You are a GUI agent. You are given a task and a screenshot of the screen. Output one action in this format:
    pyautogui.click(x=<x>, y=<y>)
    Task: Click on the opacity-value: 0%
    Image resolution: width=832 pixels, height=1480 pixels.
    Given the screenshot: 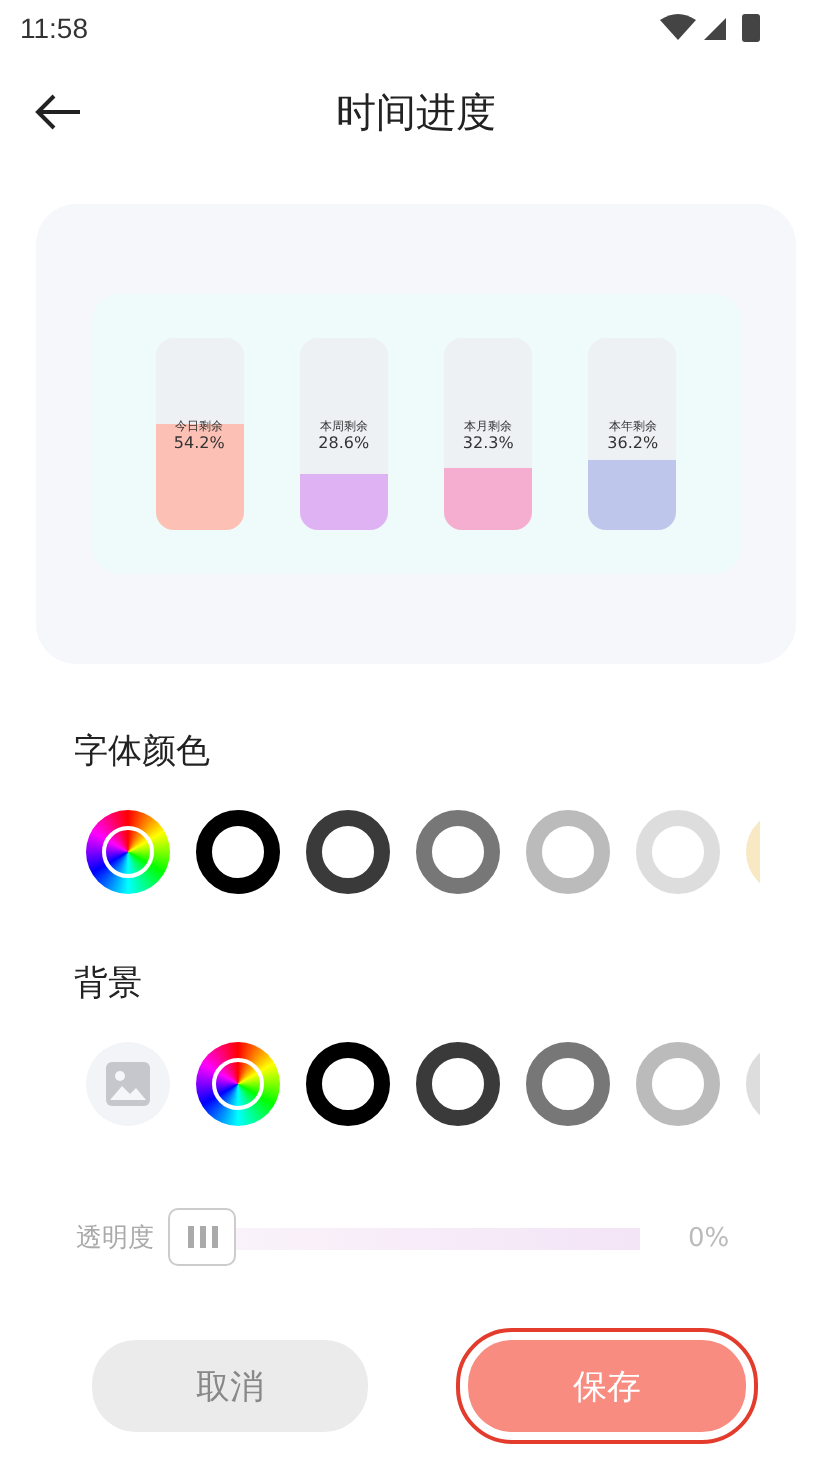 What is the action you would take?
    pyautogui.click(x=709, y=1238)
    